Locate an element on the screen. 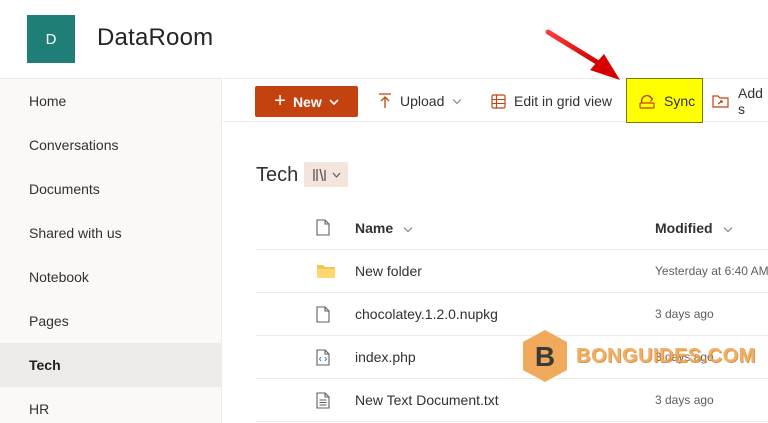  library-view-icon is located at coordinates (319, 174).